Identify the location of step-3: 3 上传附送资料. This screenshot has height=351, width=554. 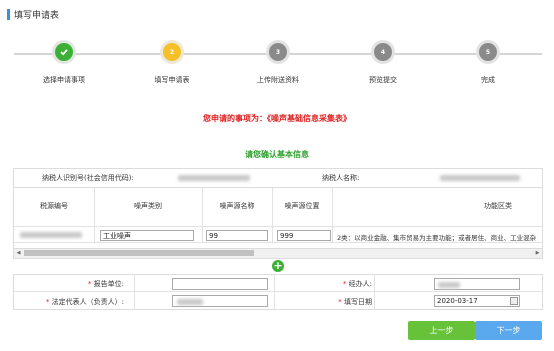
(278, 64).